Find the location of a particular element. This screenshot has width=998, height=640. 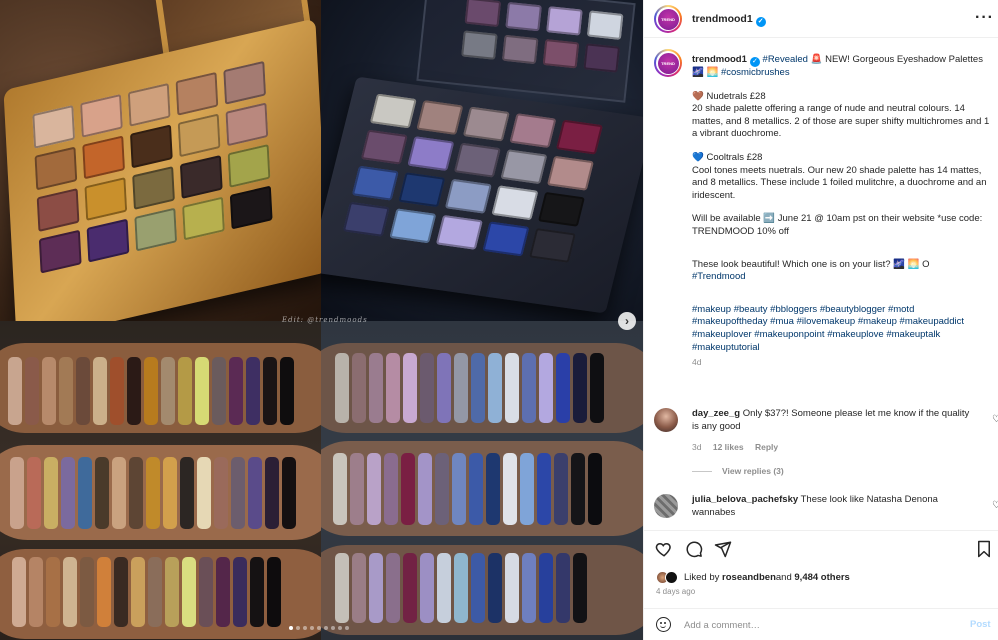

author-username: trendmood1 ✓ is located at coordinates (729, 20).